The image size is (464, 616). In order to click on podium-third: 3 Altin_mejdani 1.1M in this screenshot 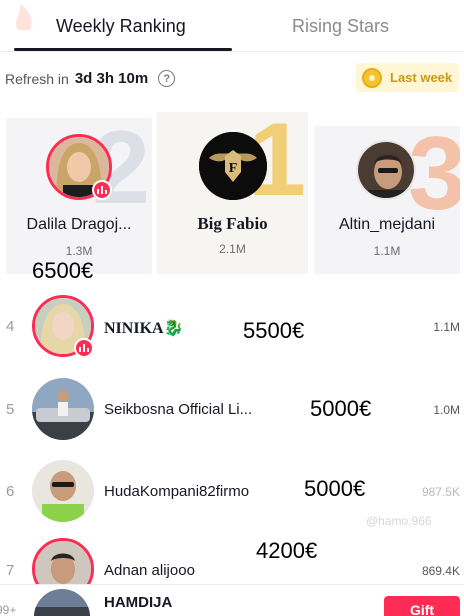, I will do `click(387, 200)`.